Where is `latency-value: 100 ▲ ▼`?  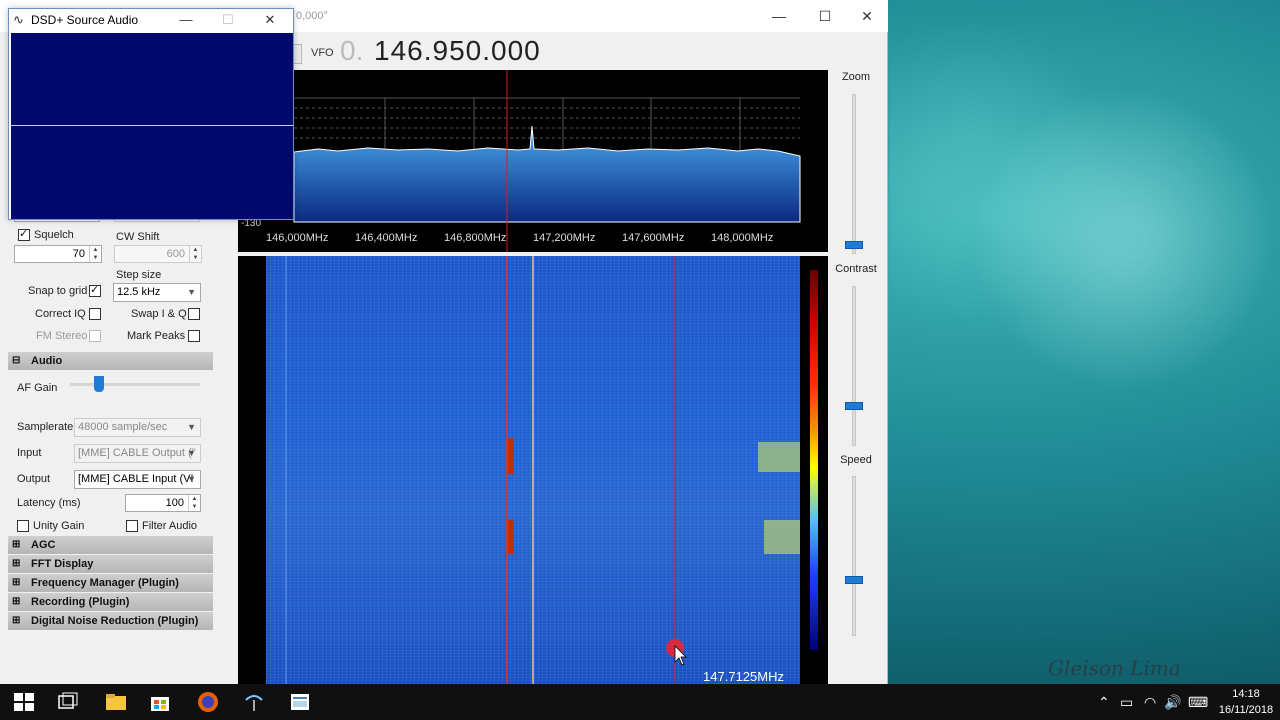 latency-value: 100 ▲ ▼ is located at coordinates (163, 503).